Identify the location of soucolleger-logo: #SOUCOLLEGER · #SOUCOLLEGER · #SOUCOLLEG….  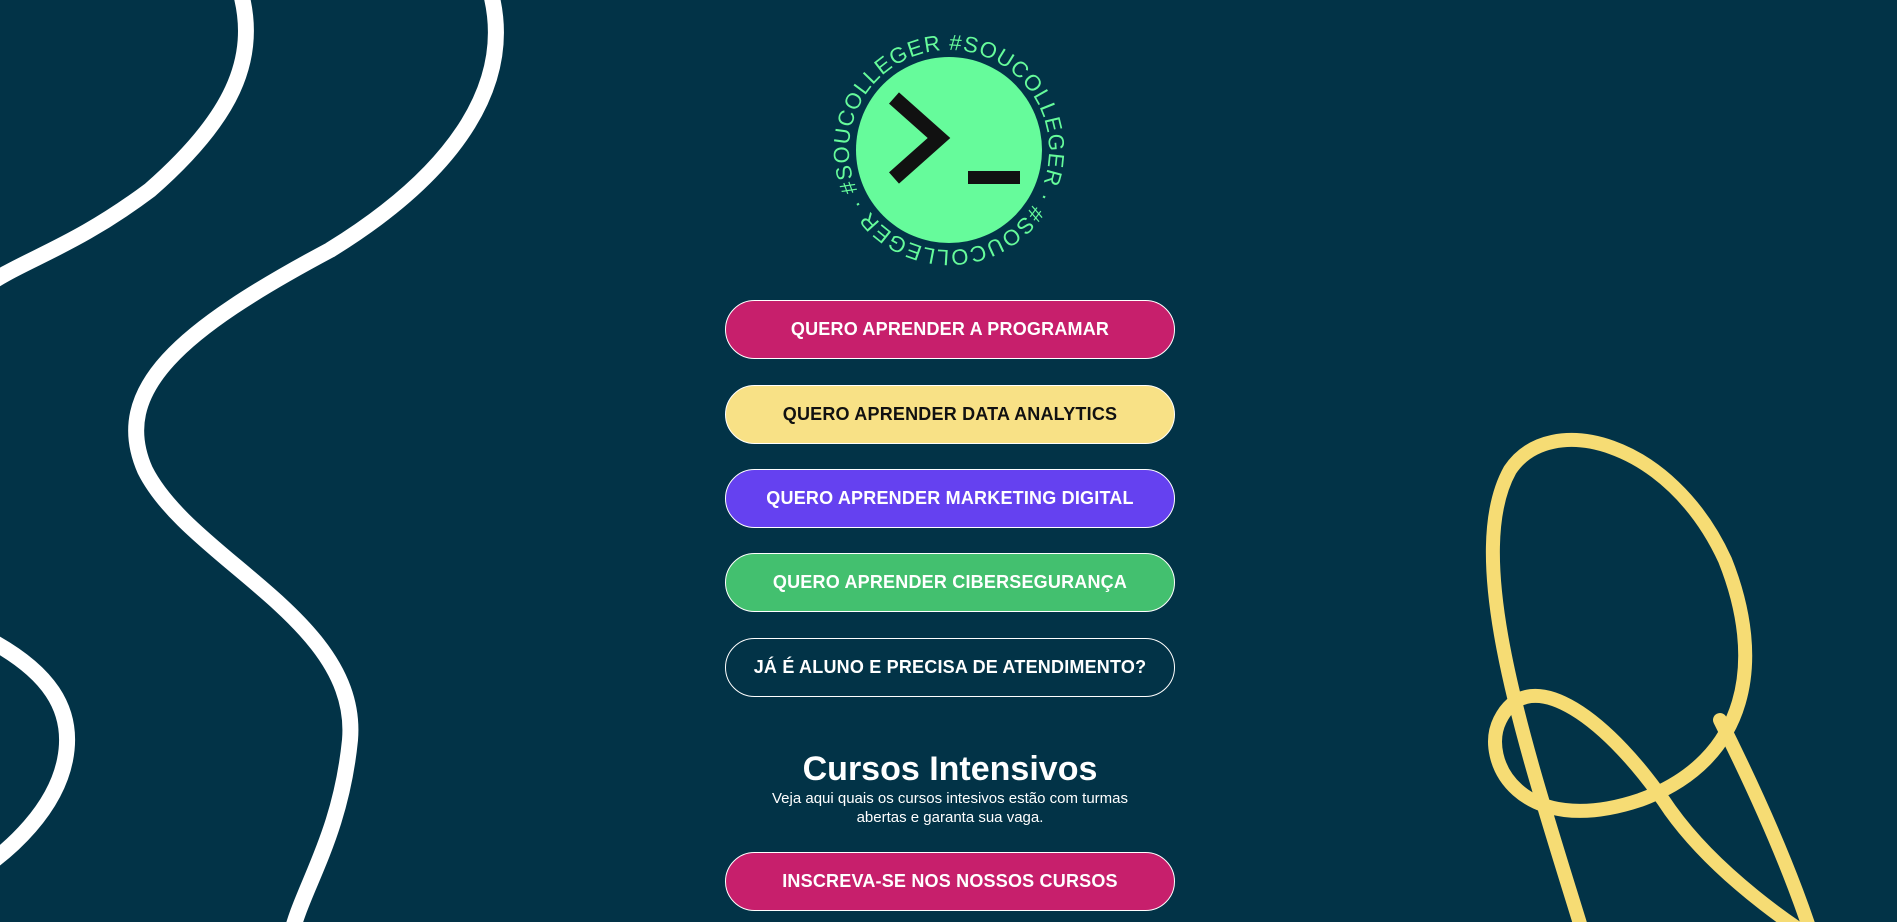
(941, 145).